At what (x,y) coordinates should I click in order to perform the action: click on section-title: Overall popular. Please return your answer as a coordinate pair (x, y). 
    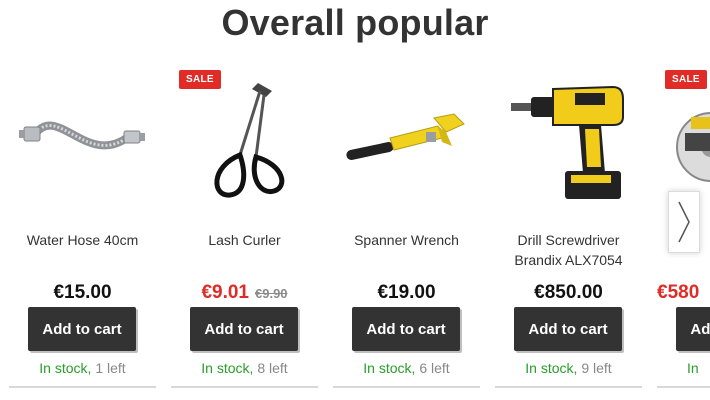
    Looking at the image, I should click on (355, 22).